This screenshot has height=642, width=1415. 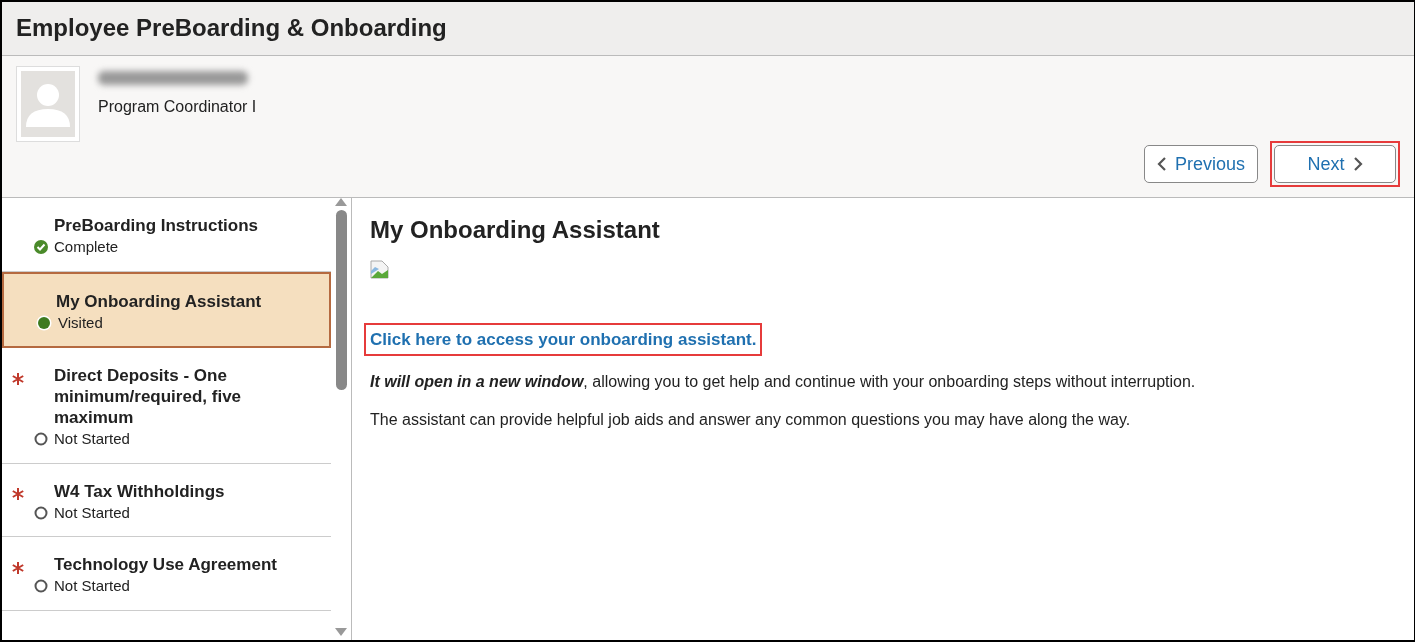 I want to click on step-item: W4 Tax Withholdings Not Started, so click(x=167, y=500).